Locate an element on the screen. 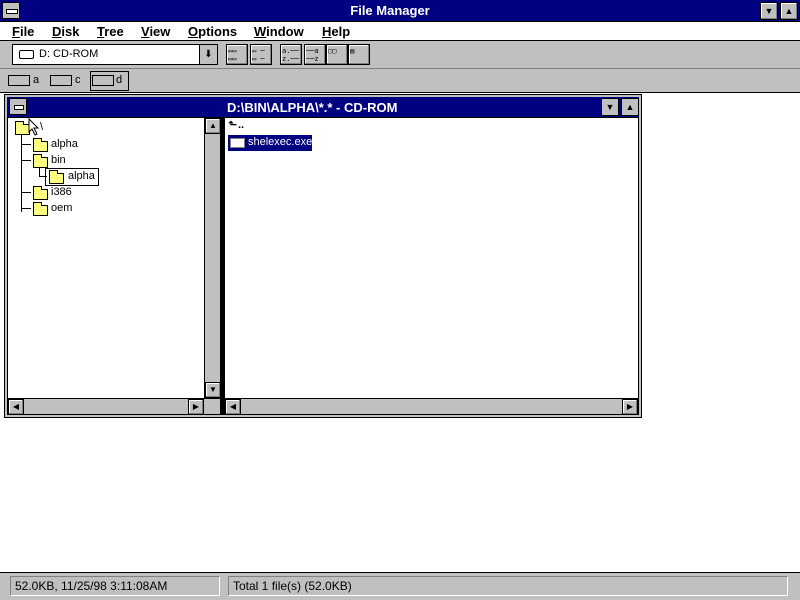 This screenshot has width=800, height=600. menu-options: Options is located at coordinates (212, 31).